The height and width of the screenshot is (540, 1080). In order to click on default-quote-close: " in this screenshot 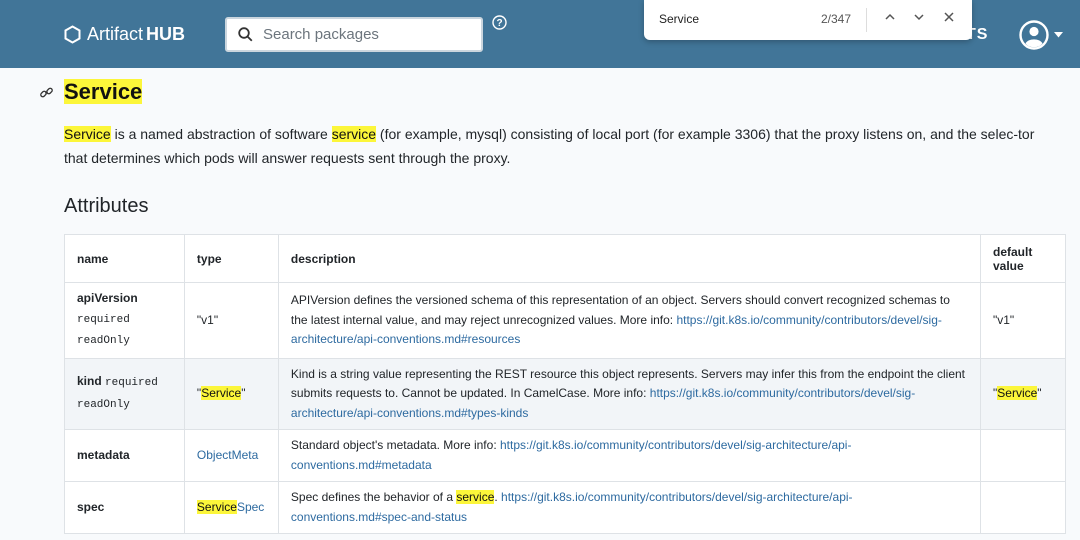, I will do `click(1039, 393)`.